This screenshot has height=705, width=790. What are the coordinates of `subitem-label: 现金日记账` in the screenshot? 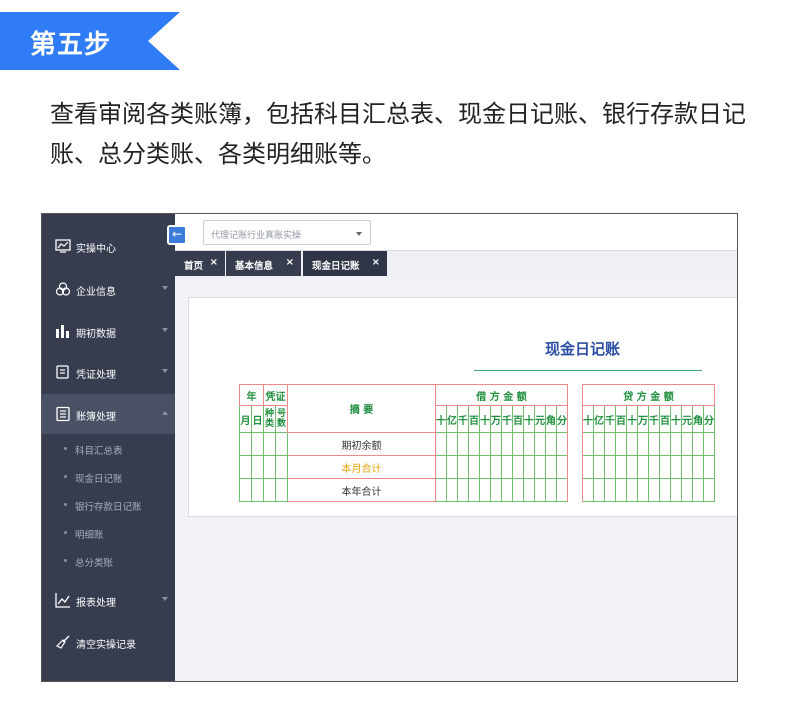 It's located at (99, 479).